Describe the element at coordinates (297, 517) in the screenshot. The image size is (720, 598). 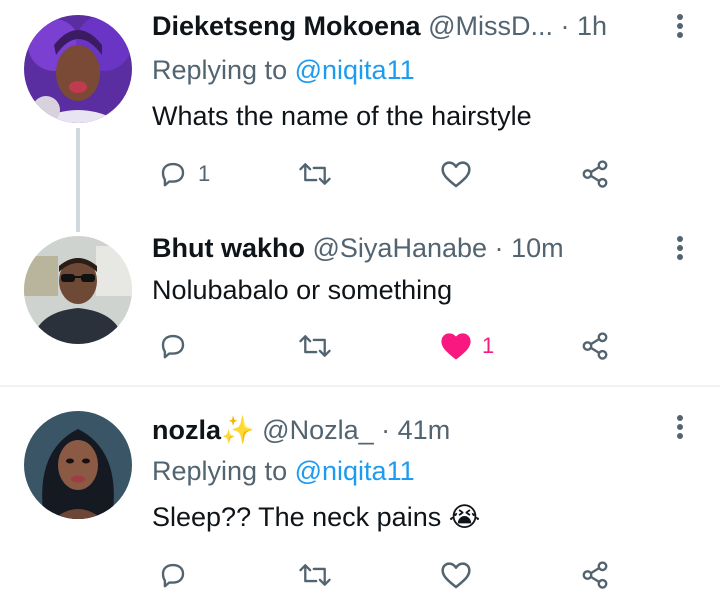
I see `tweet-text-body: Sleep?? The neck pains` at that location.